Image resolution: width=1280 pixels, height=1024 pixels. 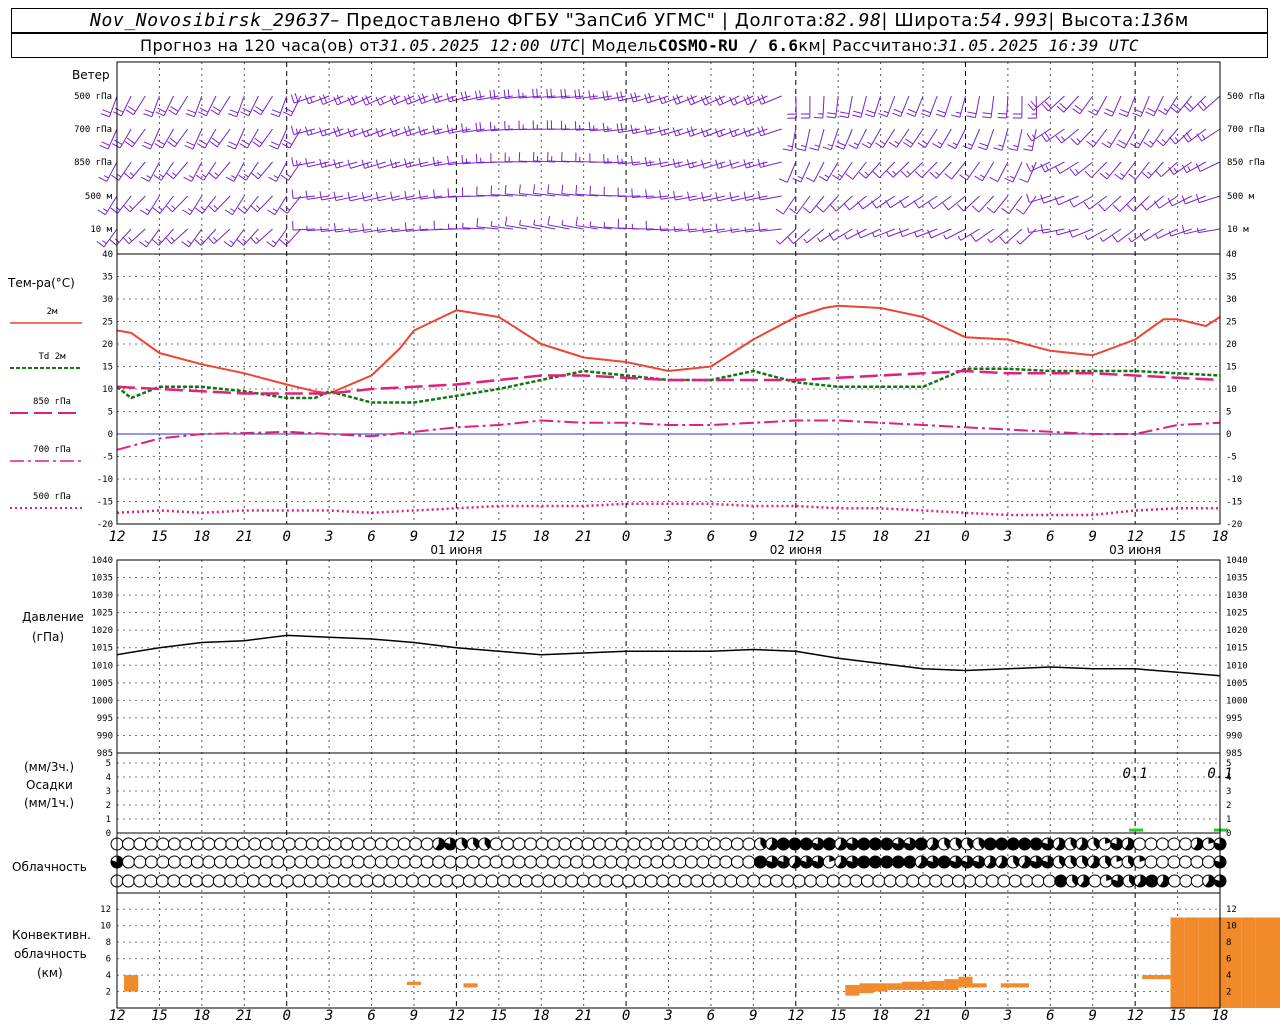 What do you see at coordinates (102, 631) in the screenshot?
I see `pressure-tick-left: 1020` at bounding box center [102, 631].